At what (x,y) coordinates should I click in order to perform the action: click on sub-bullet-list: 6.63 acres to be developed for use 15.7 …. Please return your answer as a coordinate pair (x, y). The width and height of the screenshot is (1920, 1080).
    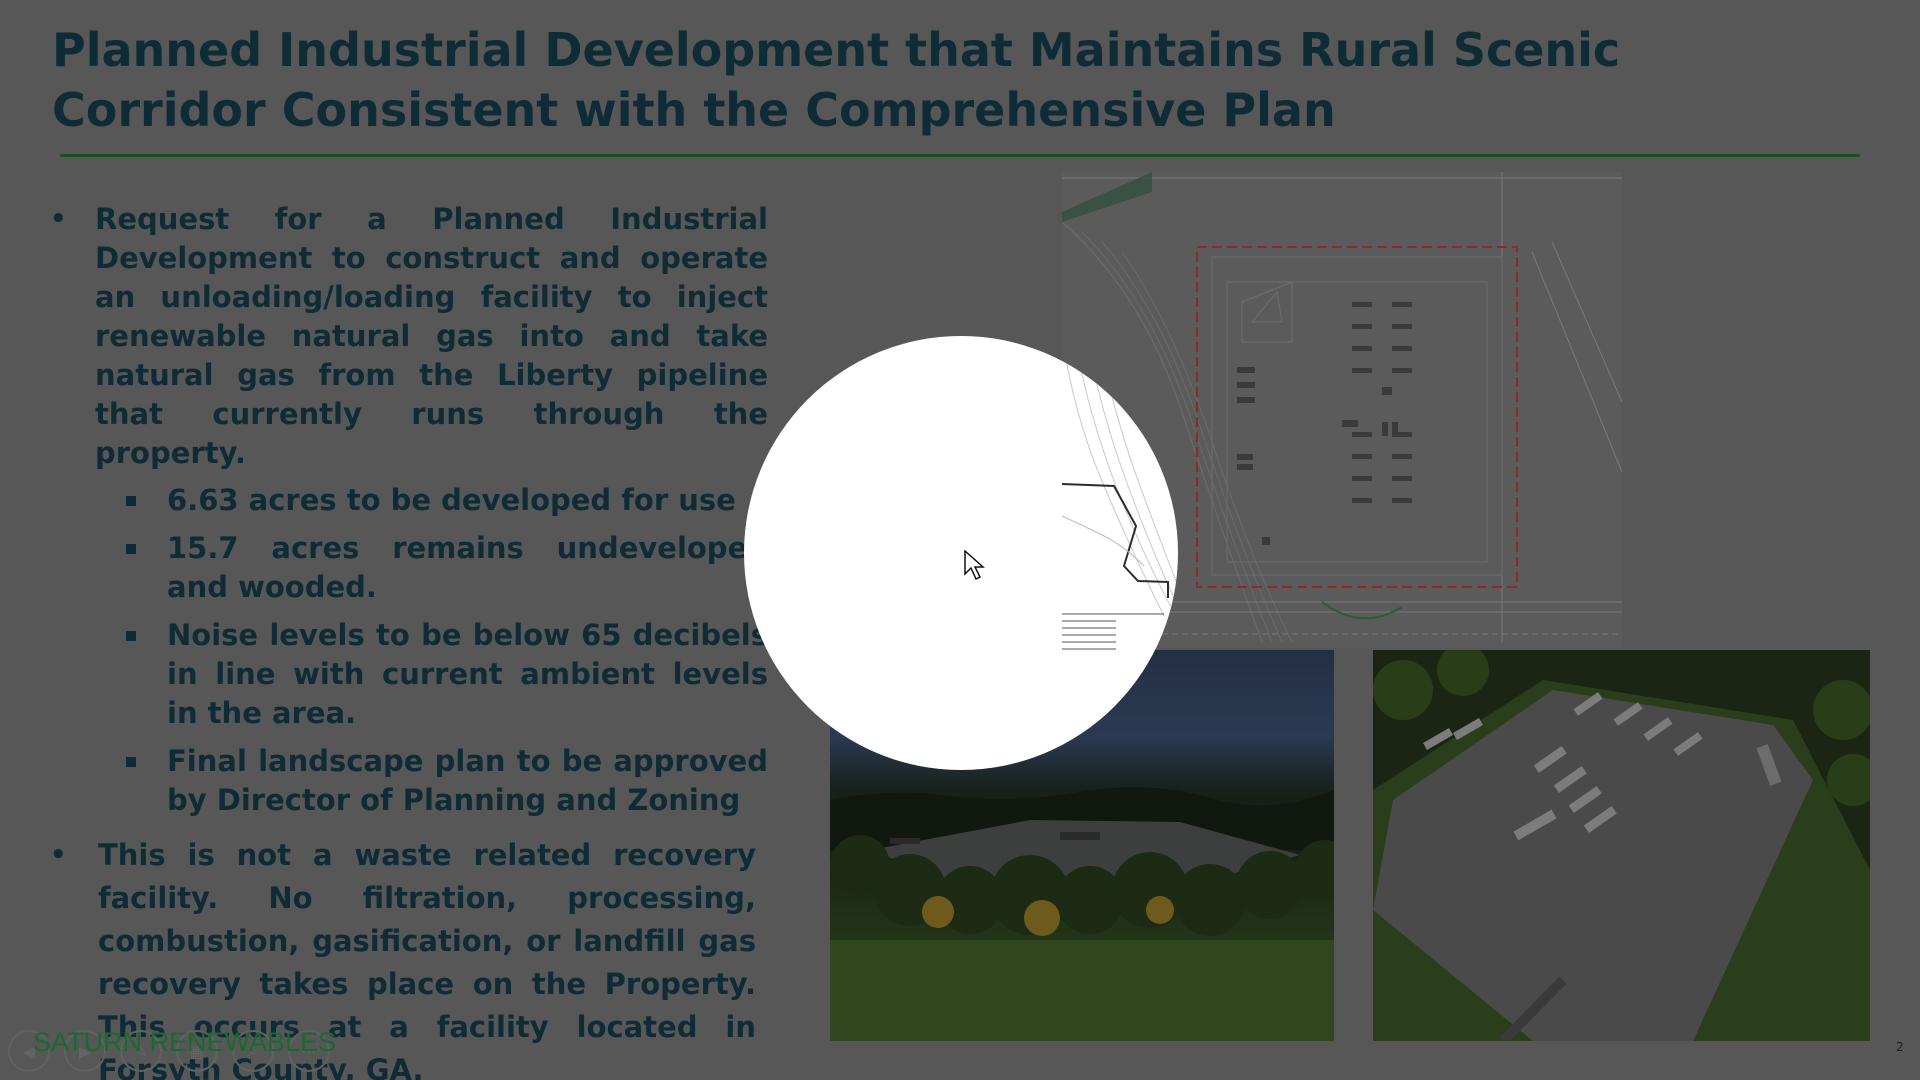
    Looking at the image, I should click on (408, 650).